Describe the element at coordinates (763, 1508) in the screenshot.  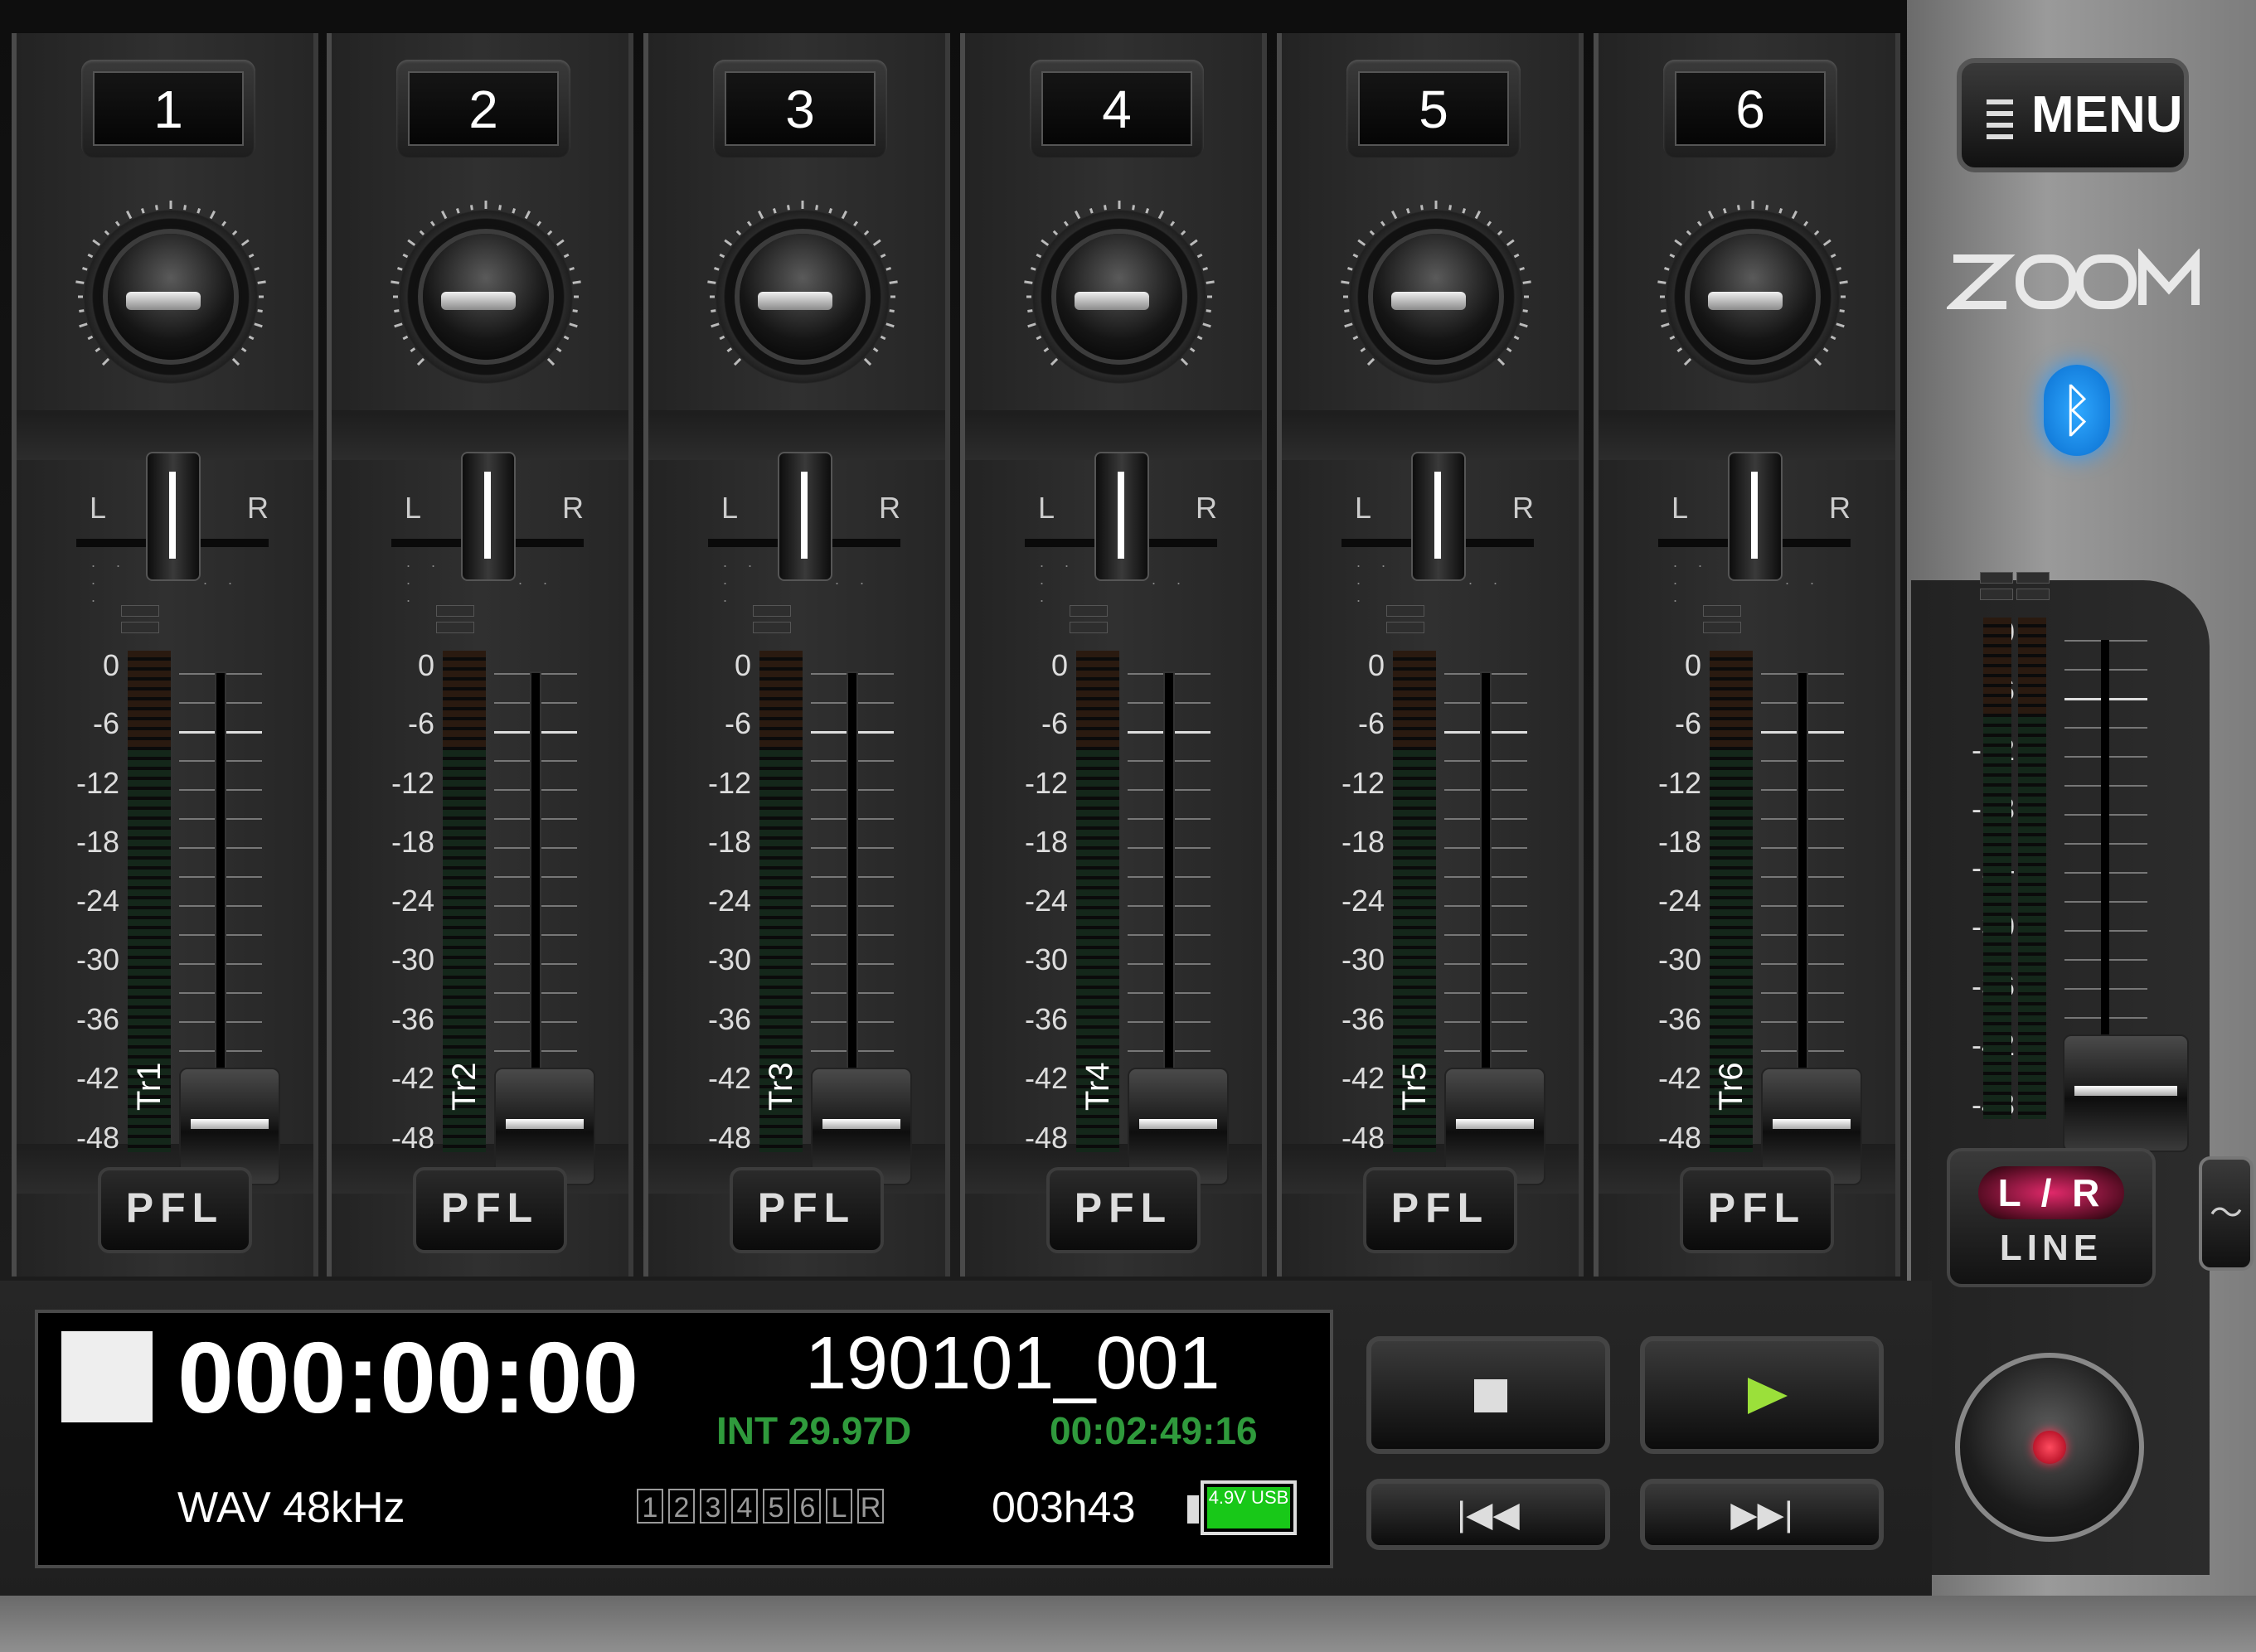
I see `track-flags: 123456LR` at that location.